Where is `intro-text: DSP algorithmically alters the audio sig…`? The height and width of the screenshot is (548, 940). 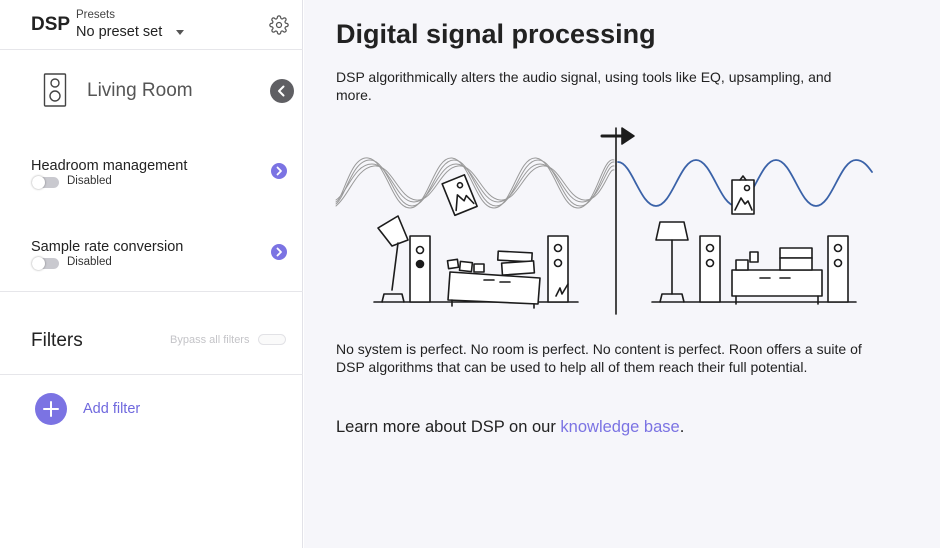
intro-text: DSP algorithmically alters the audio sig… is located at coordinates (584, 86).